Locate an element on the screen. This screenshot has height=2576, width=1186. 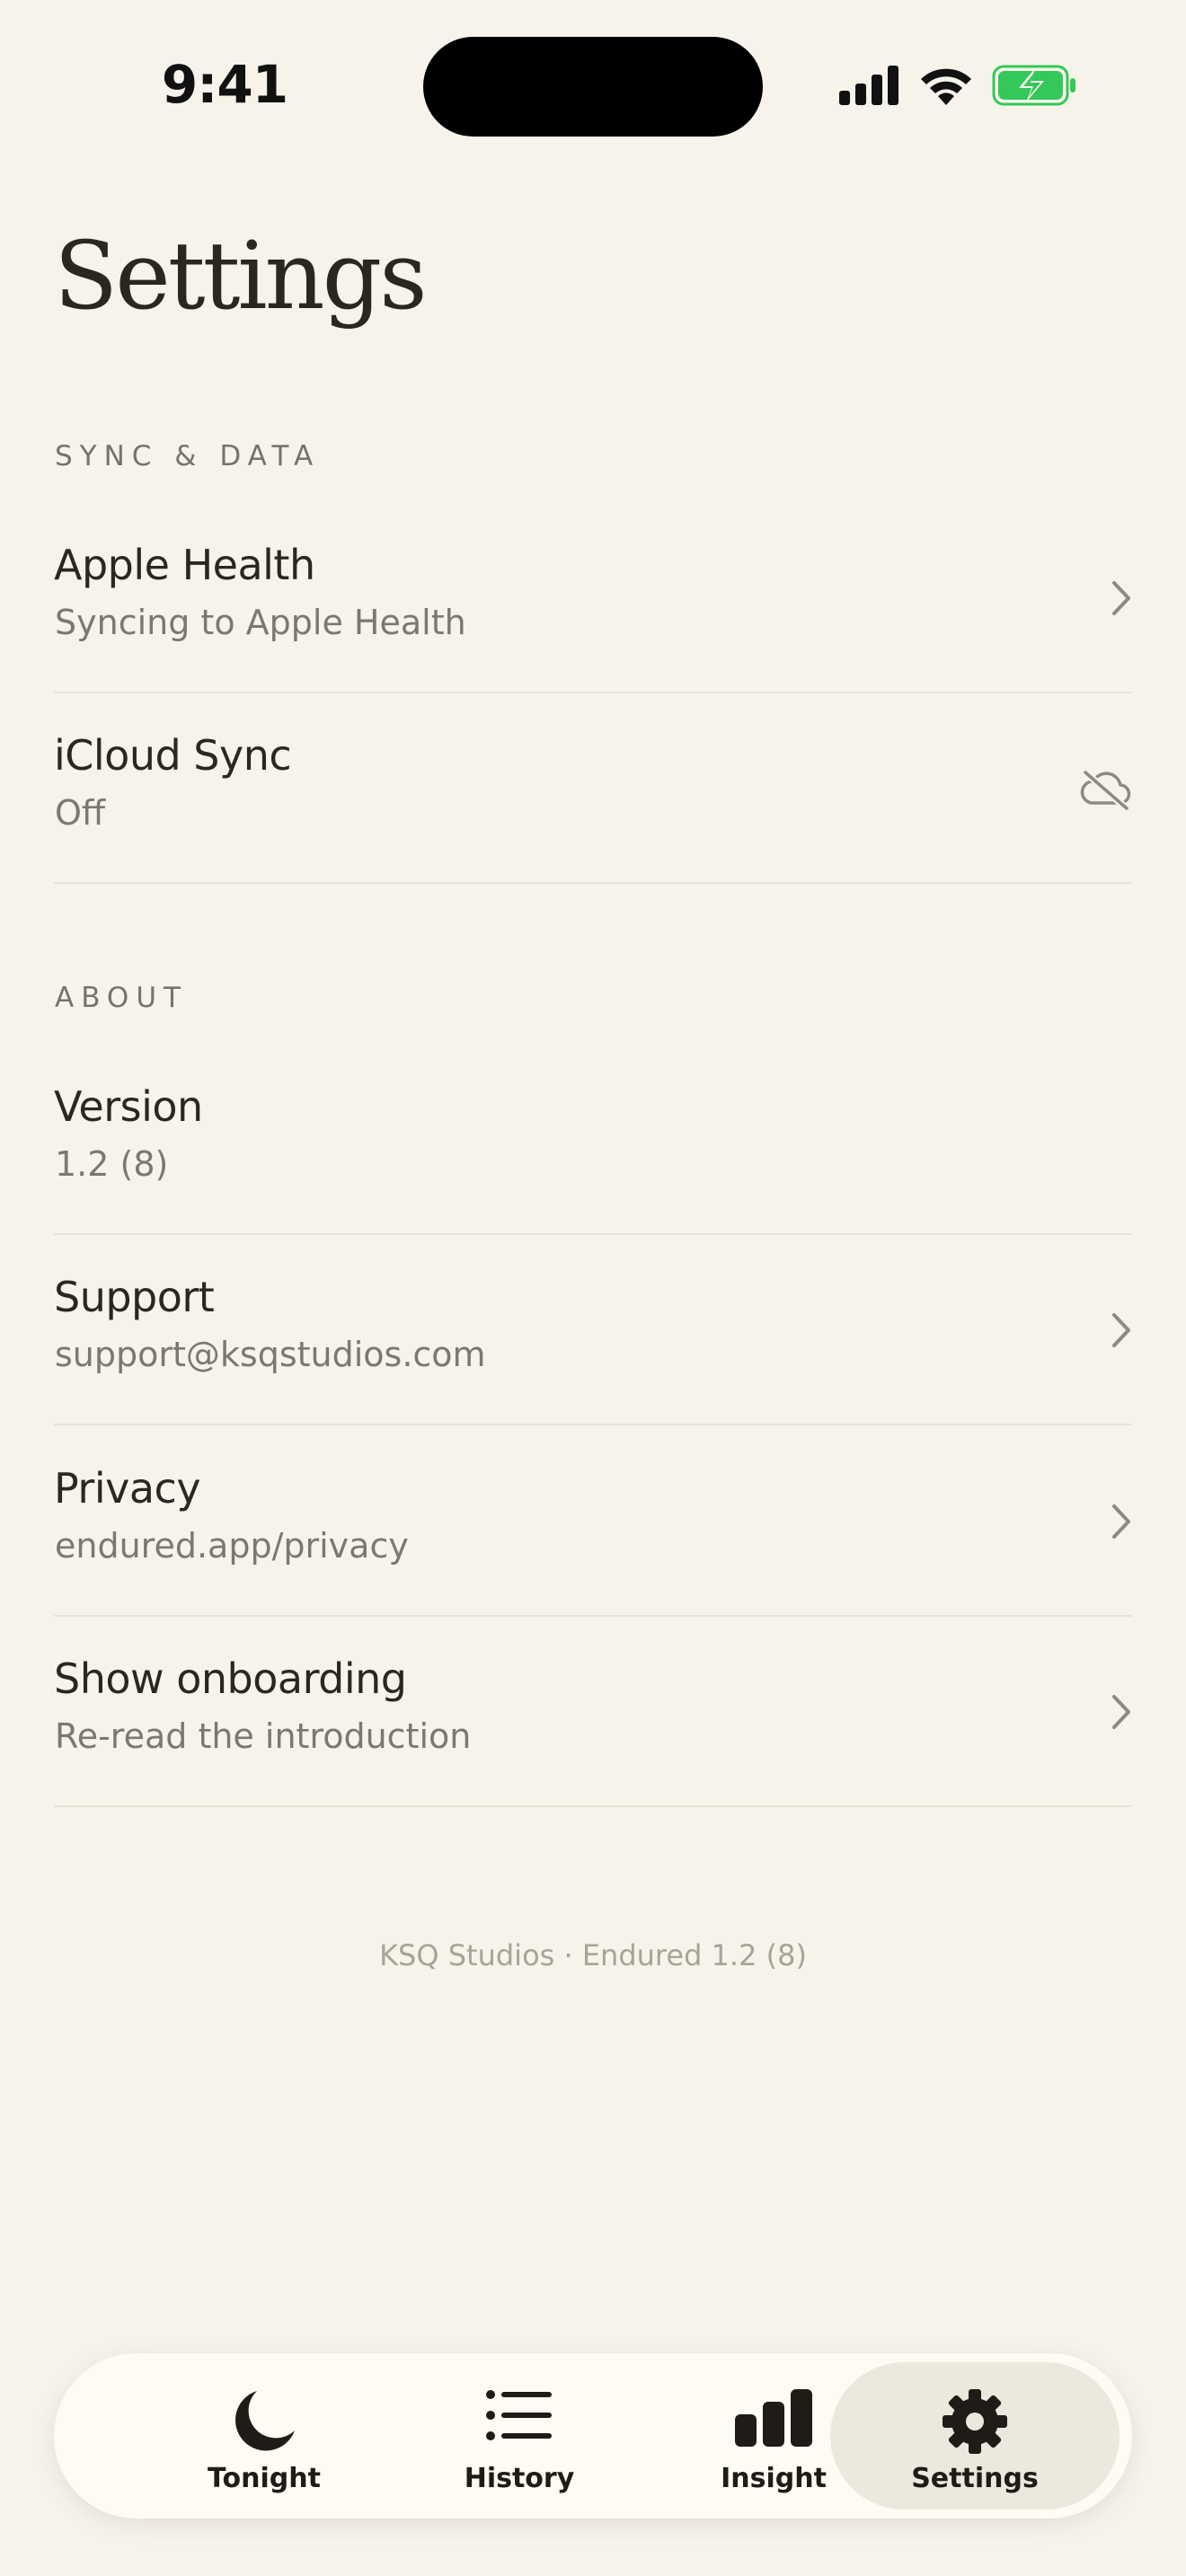
cloud-off-icon is located at coordinates (1105, 789).